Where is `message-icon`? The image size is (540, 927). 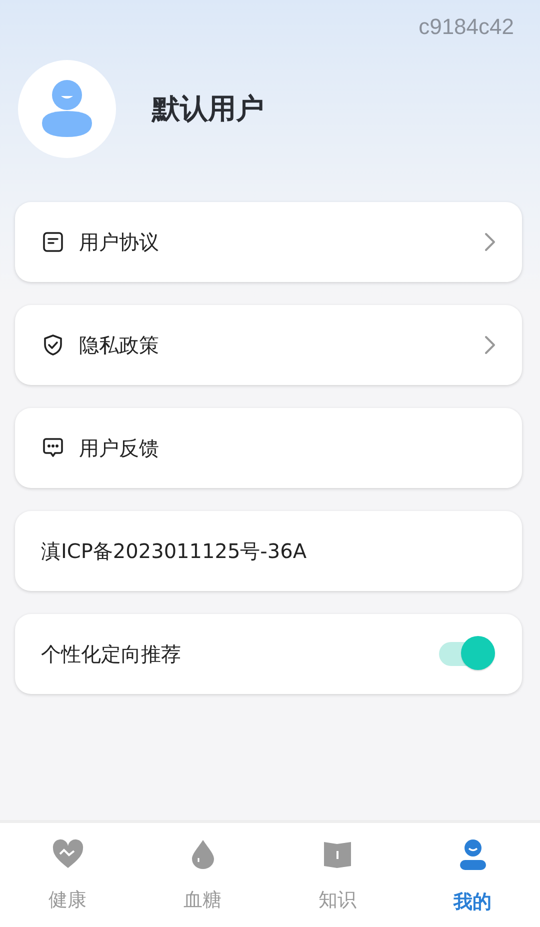 message-icon is located at coordinates (53, 448).